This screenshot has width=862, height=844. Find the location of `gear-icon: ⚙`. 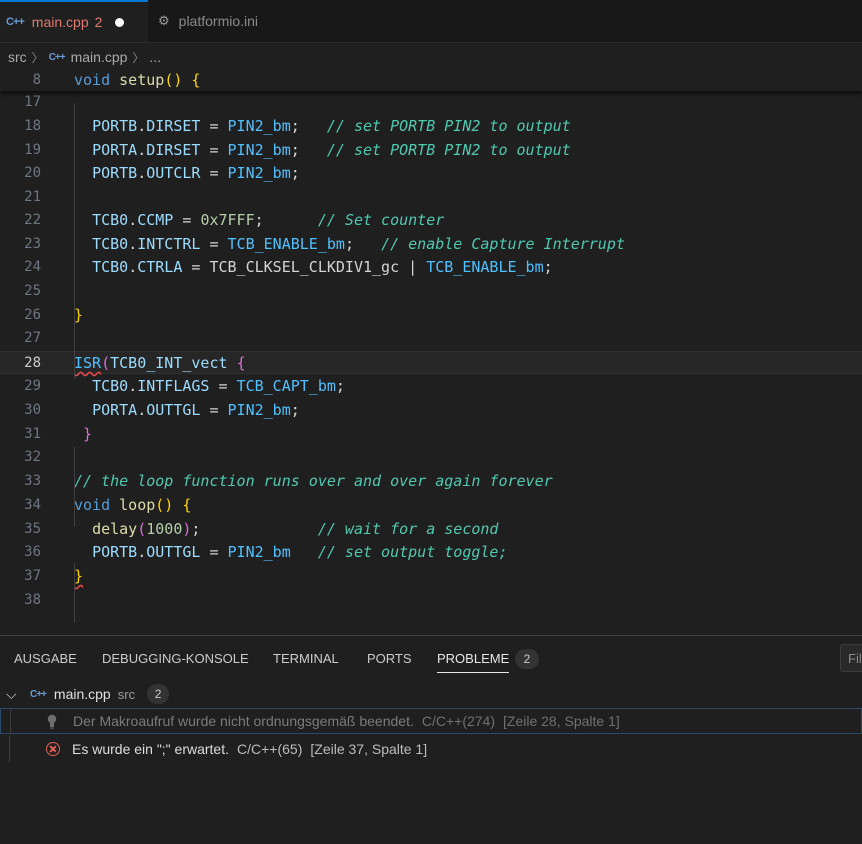

gear-icon: ⚙ is located at coordinates (164, 20).